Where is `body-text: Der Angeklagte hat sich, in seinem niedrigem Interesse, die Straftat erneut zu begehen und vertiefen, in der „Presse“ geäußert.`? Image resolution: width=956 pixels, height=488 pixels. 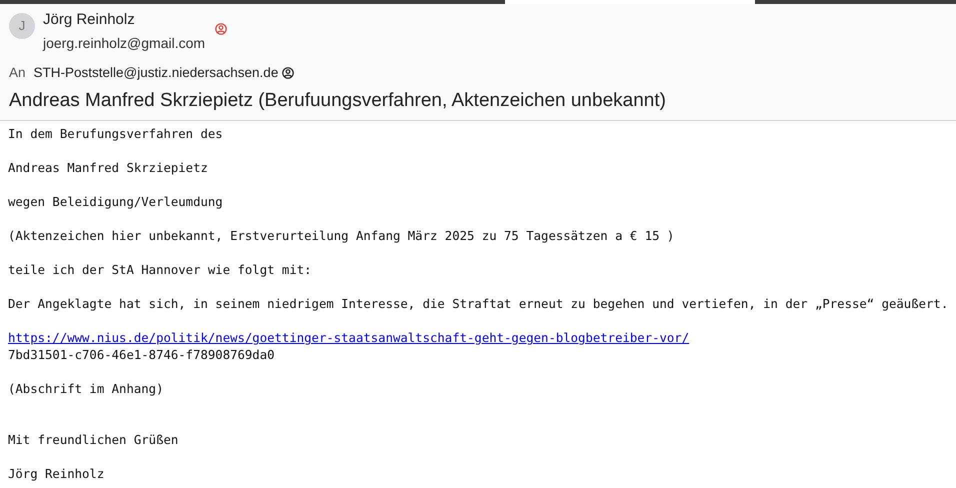 body-text: Der Angeklagte hat sich, in seinem niedrigem Interesse, die Straftat erneut zu begehen und vertiefen, in der „Presse“ geäußert. is located at coordinates (478, 304).